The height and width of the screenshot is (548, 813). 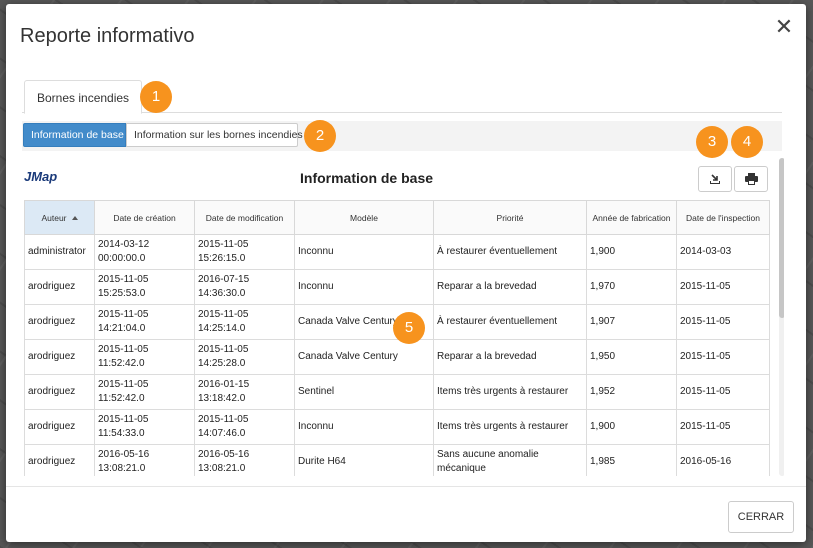 I want to click on table-cell: Canada Valve Century, so click(x=364, y=357).